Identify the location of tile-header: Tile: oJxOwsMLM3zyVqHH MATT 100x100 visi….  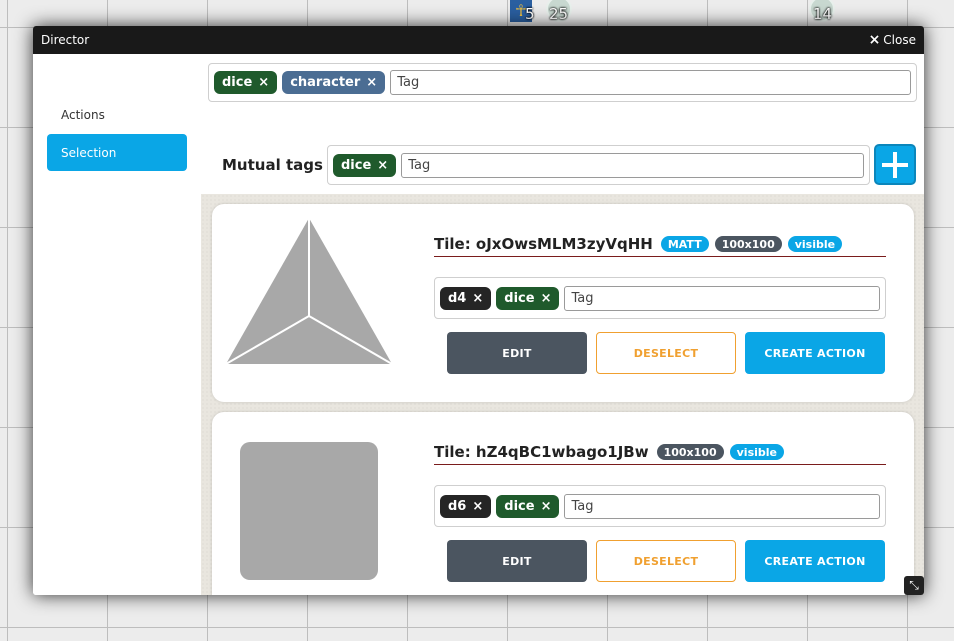
(660, 244).